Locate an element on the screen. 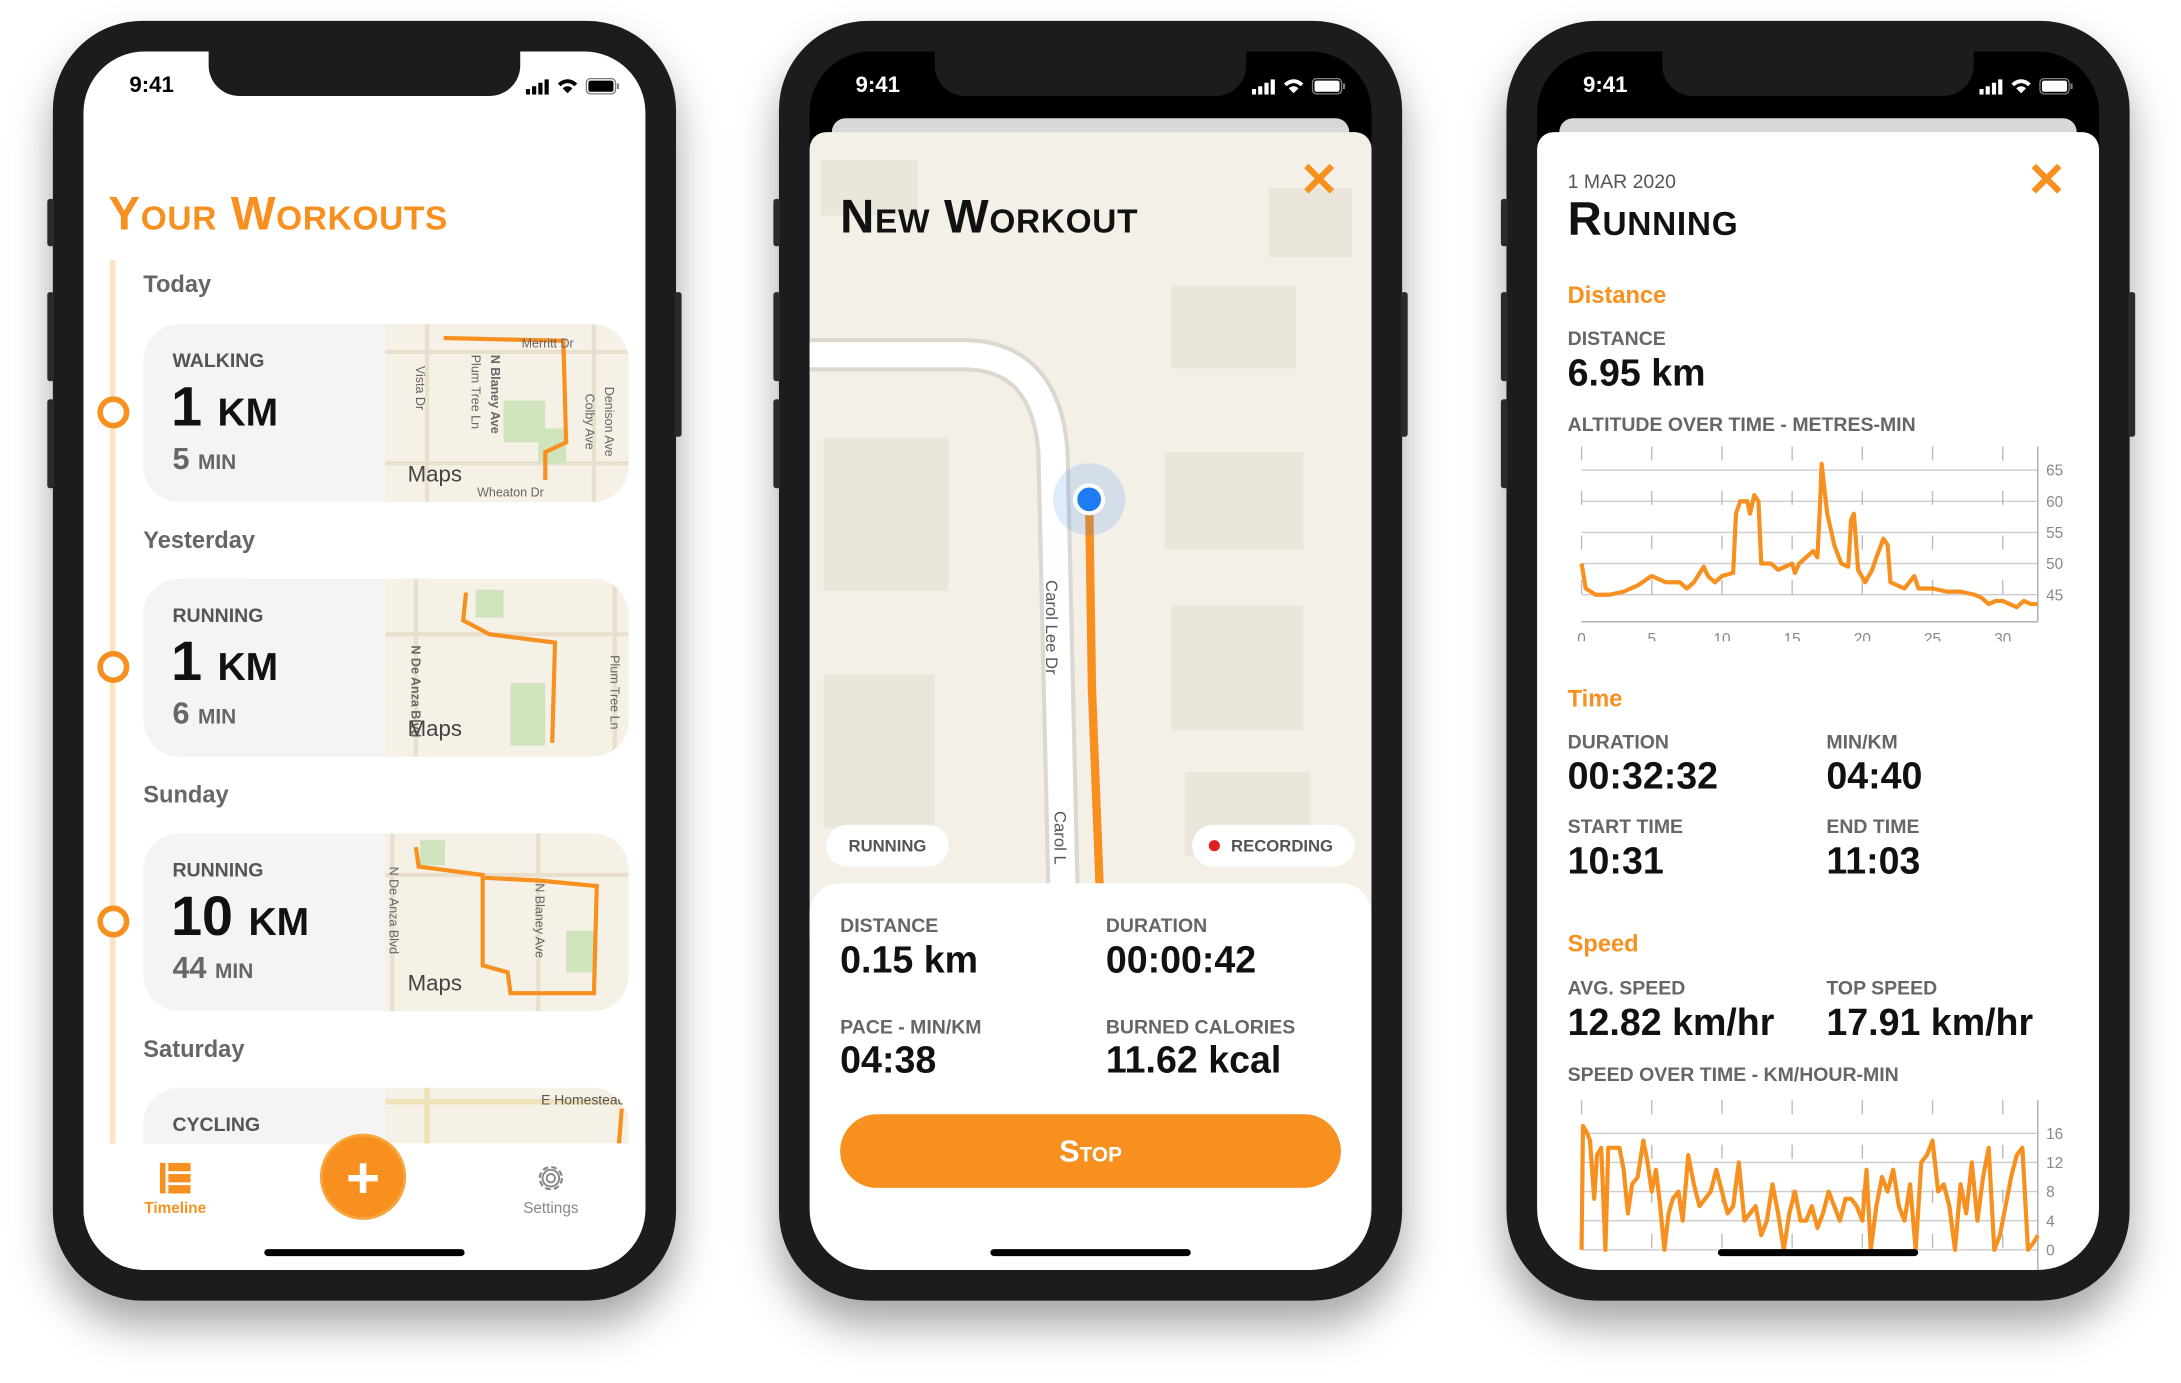  section-speed: Speed is located at coordinates (1603, 945).